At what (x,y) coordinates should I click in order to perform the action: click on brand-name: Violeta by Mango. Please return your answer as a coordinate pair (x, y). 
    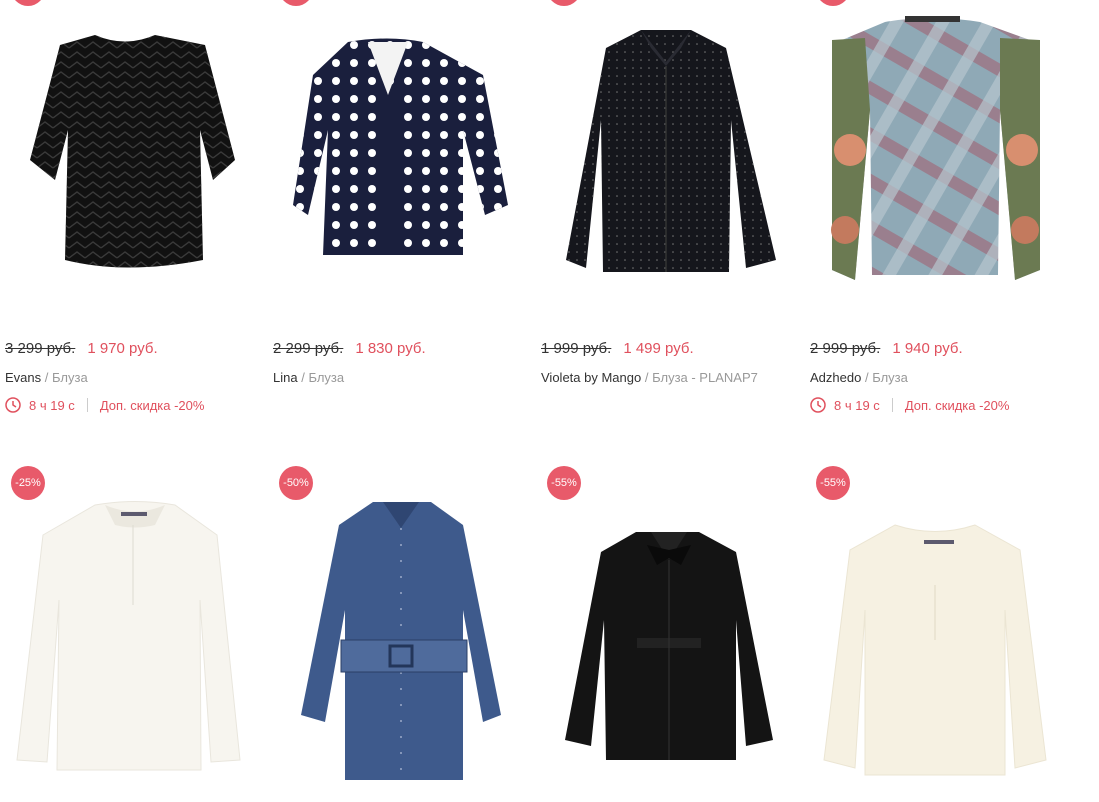
    Looking at the image, I should click on (591, 377).